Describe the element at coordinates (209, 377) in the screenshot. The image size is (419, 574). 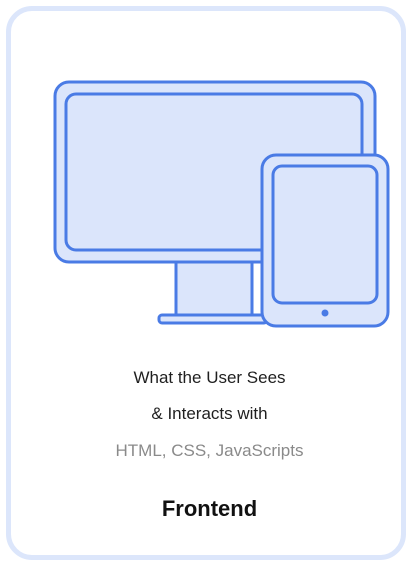
I see `description-line-1: What the User Sees` at that location.